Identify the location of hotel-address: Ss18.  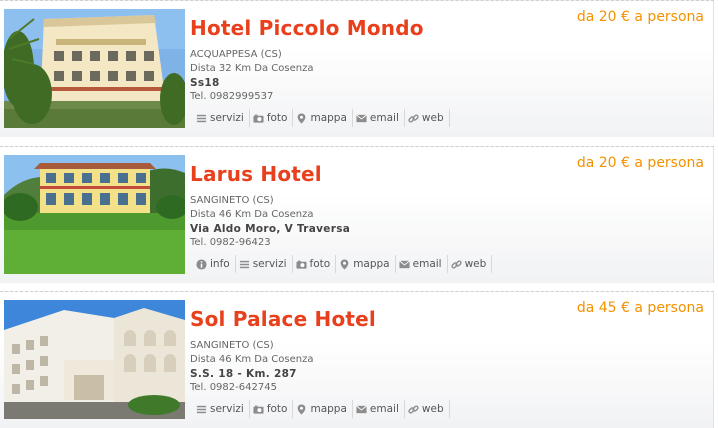
(205, 83).